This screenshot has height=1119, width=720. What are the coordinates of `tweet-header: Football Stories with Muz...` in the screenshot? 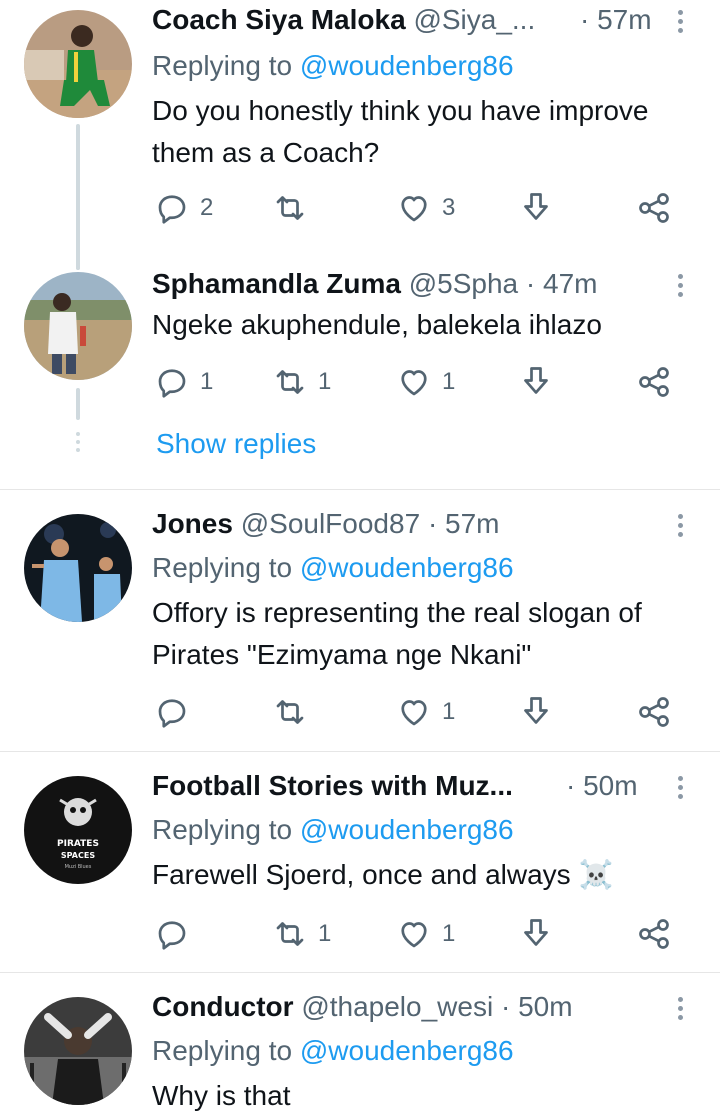 It's located at (332, 786).